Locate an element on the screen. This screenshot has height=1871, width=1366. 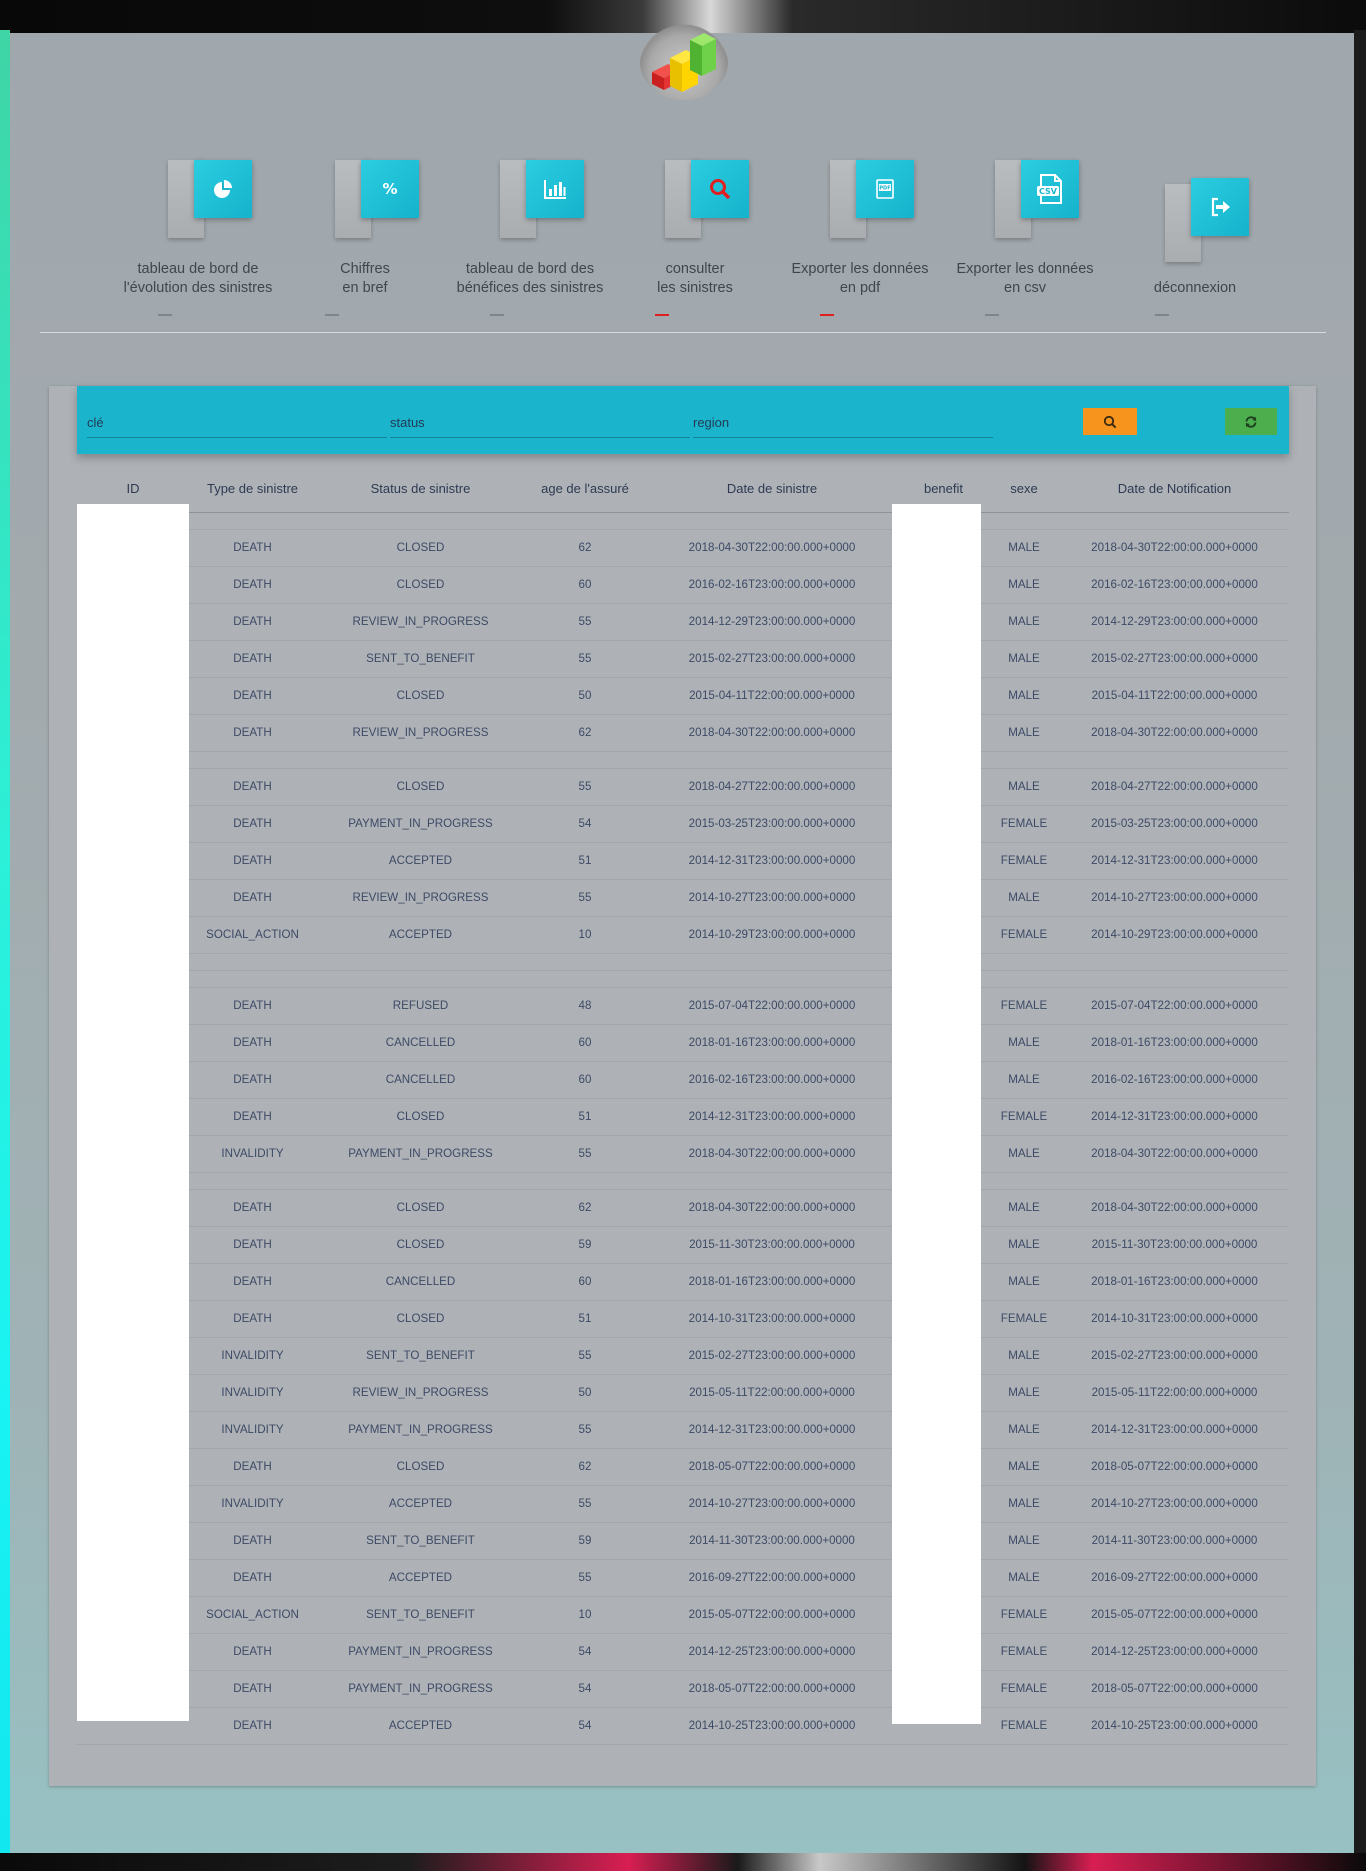
region-input is located at coordinates (843, 422).